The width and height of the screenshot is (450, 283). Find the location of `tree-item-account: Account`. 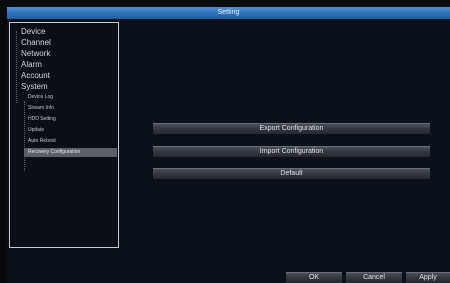

tree-item-account: Account is located at coordinates (35, 75).